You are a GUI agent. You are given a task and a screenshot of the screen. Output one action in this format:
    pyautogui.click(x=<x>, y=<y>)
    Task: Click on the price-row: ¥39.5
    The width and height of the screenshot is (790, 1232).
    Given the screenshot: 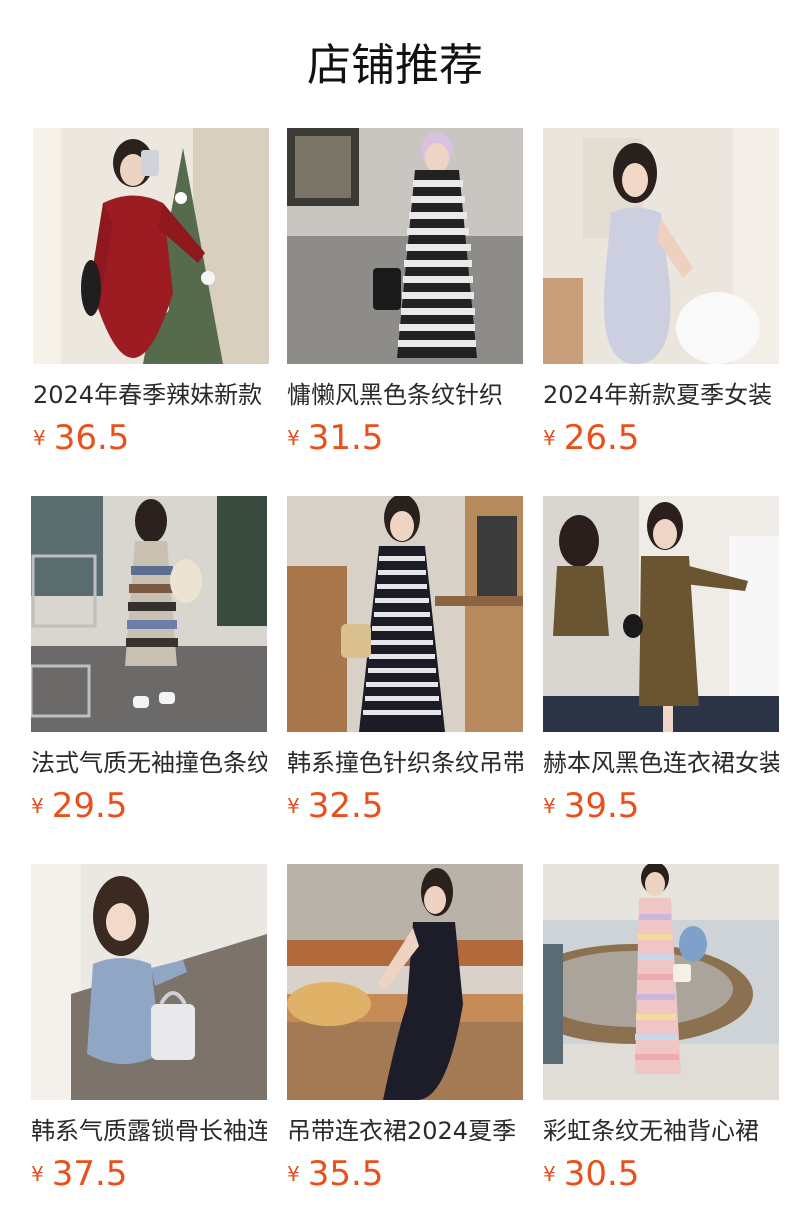 What is the action you would take?
    pyautogui.click(x=591, y=806)
    